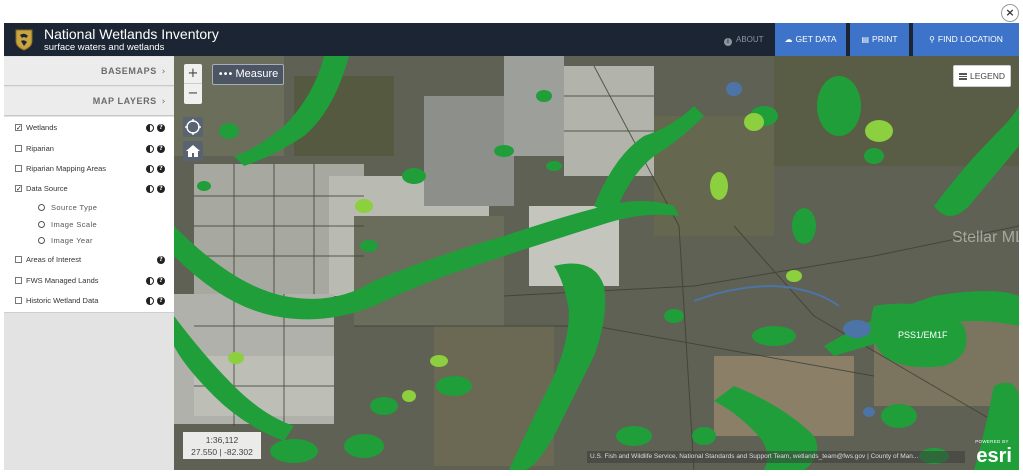  Describe the element at coordinates (66, 168) in the screenshot. I see `layer-label: Riparian Mapping Areas` at that location.